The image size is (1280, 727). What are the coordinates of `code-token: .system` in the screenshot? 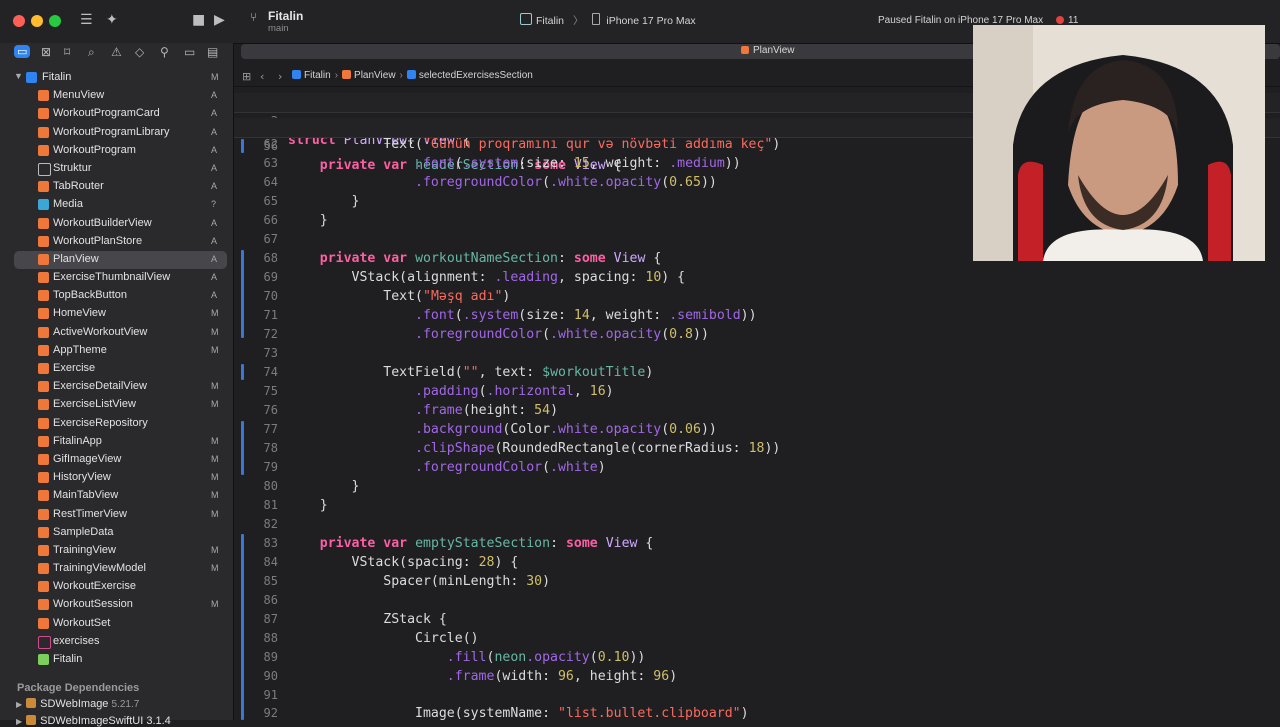 It's located at (490, 315).